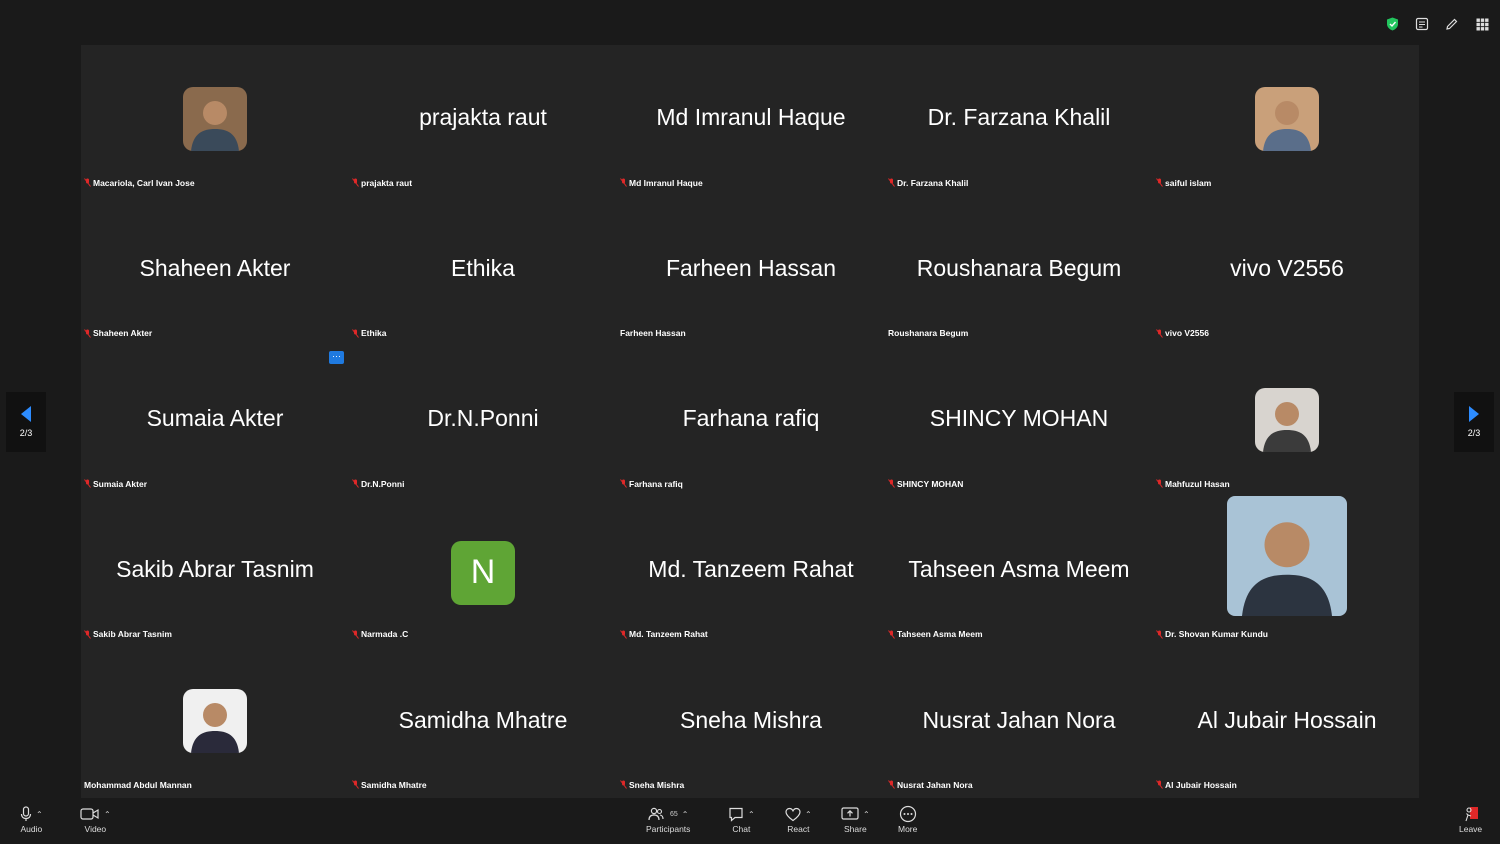 Image resolution: width=1500 pixels, height=844 pixels. What do you see at coordinates (483, 418) in the screenshot?
I see `participant-display-name: Dr.N.Ponni` at bounding box center [483, 418].